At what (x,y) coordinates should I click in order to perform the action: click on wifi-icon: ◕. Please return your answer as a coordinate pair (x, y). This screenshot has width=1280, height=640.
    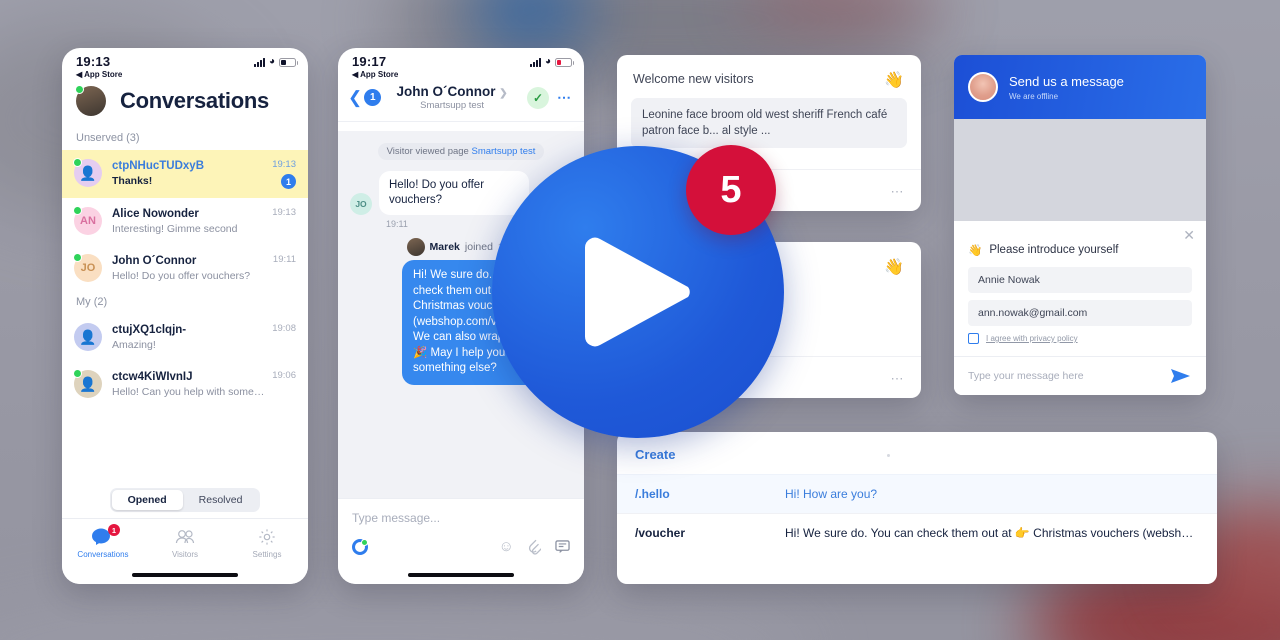
    Looking at the image, I should click on (271, 61).